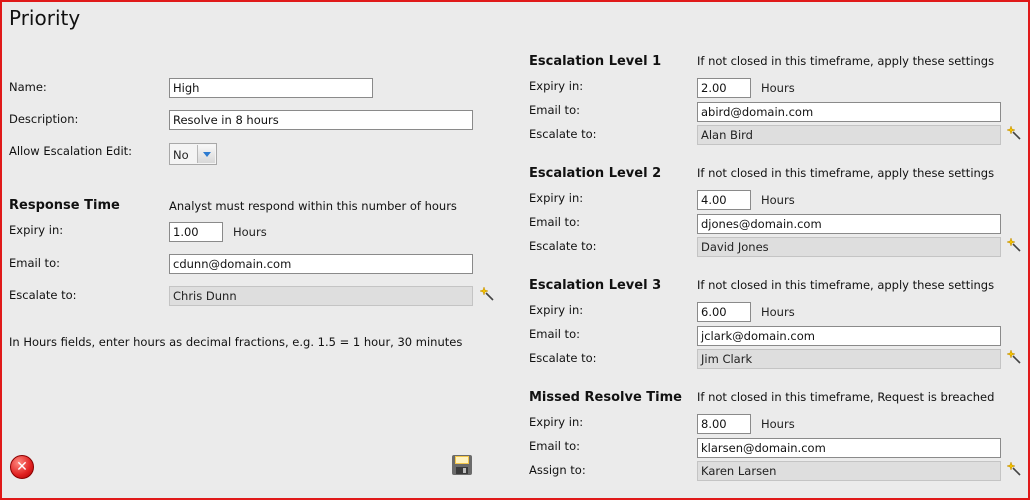 The height and width of the screenshot is (500, 1030). What do you see at coordinates (849, 359) in the screenshot?
I see `level-escalate-field: Jim Clark` at bounding box center [849, 359].